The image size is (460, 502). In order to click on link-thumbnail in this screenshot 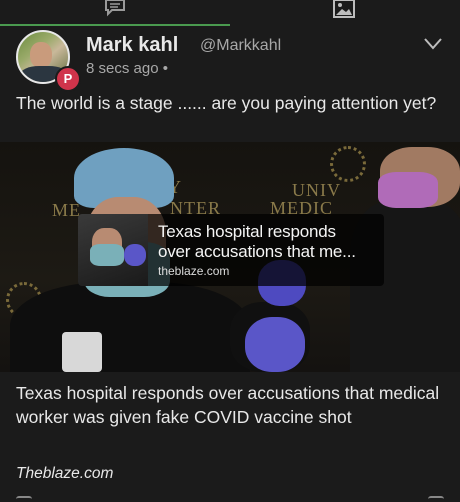, I will do `click(113, 250)`.